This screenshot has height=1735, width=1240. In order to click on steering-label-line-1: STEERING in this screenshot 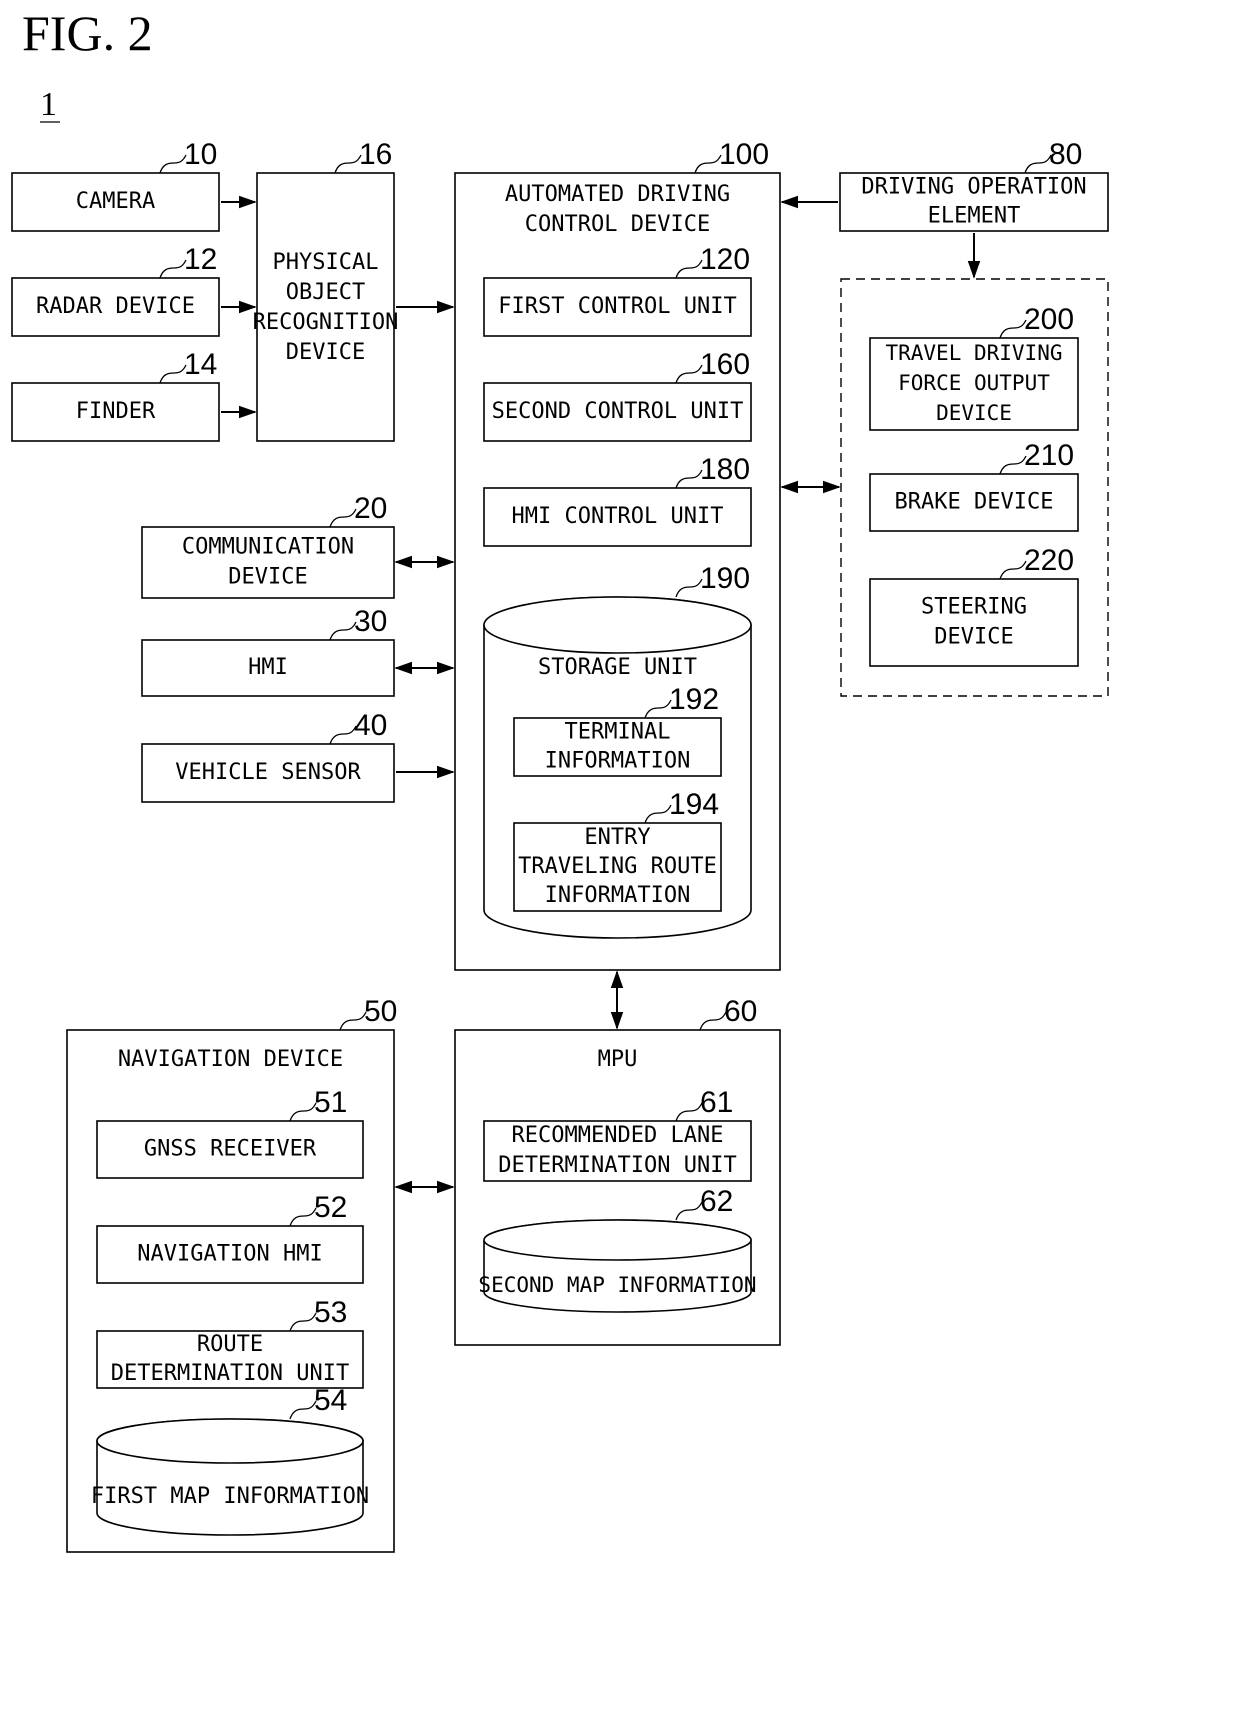, I will do `click(974, 607)`.